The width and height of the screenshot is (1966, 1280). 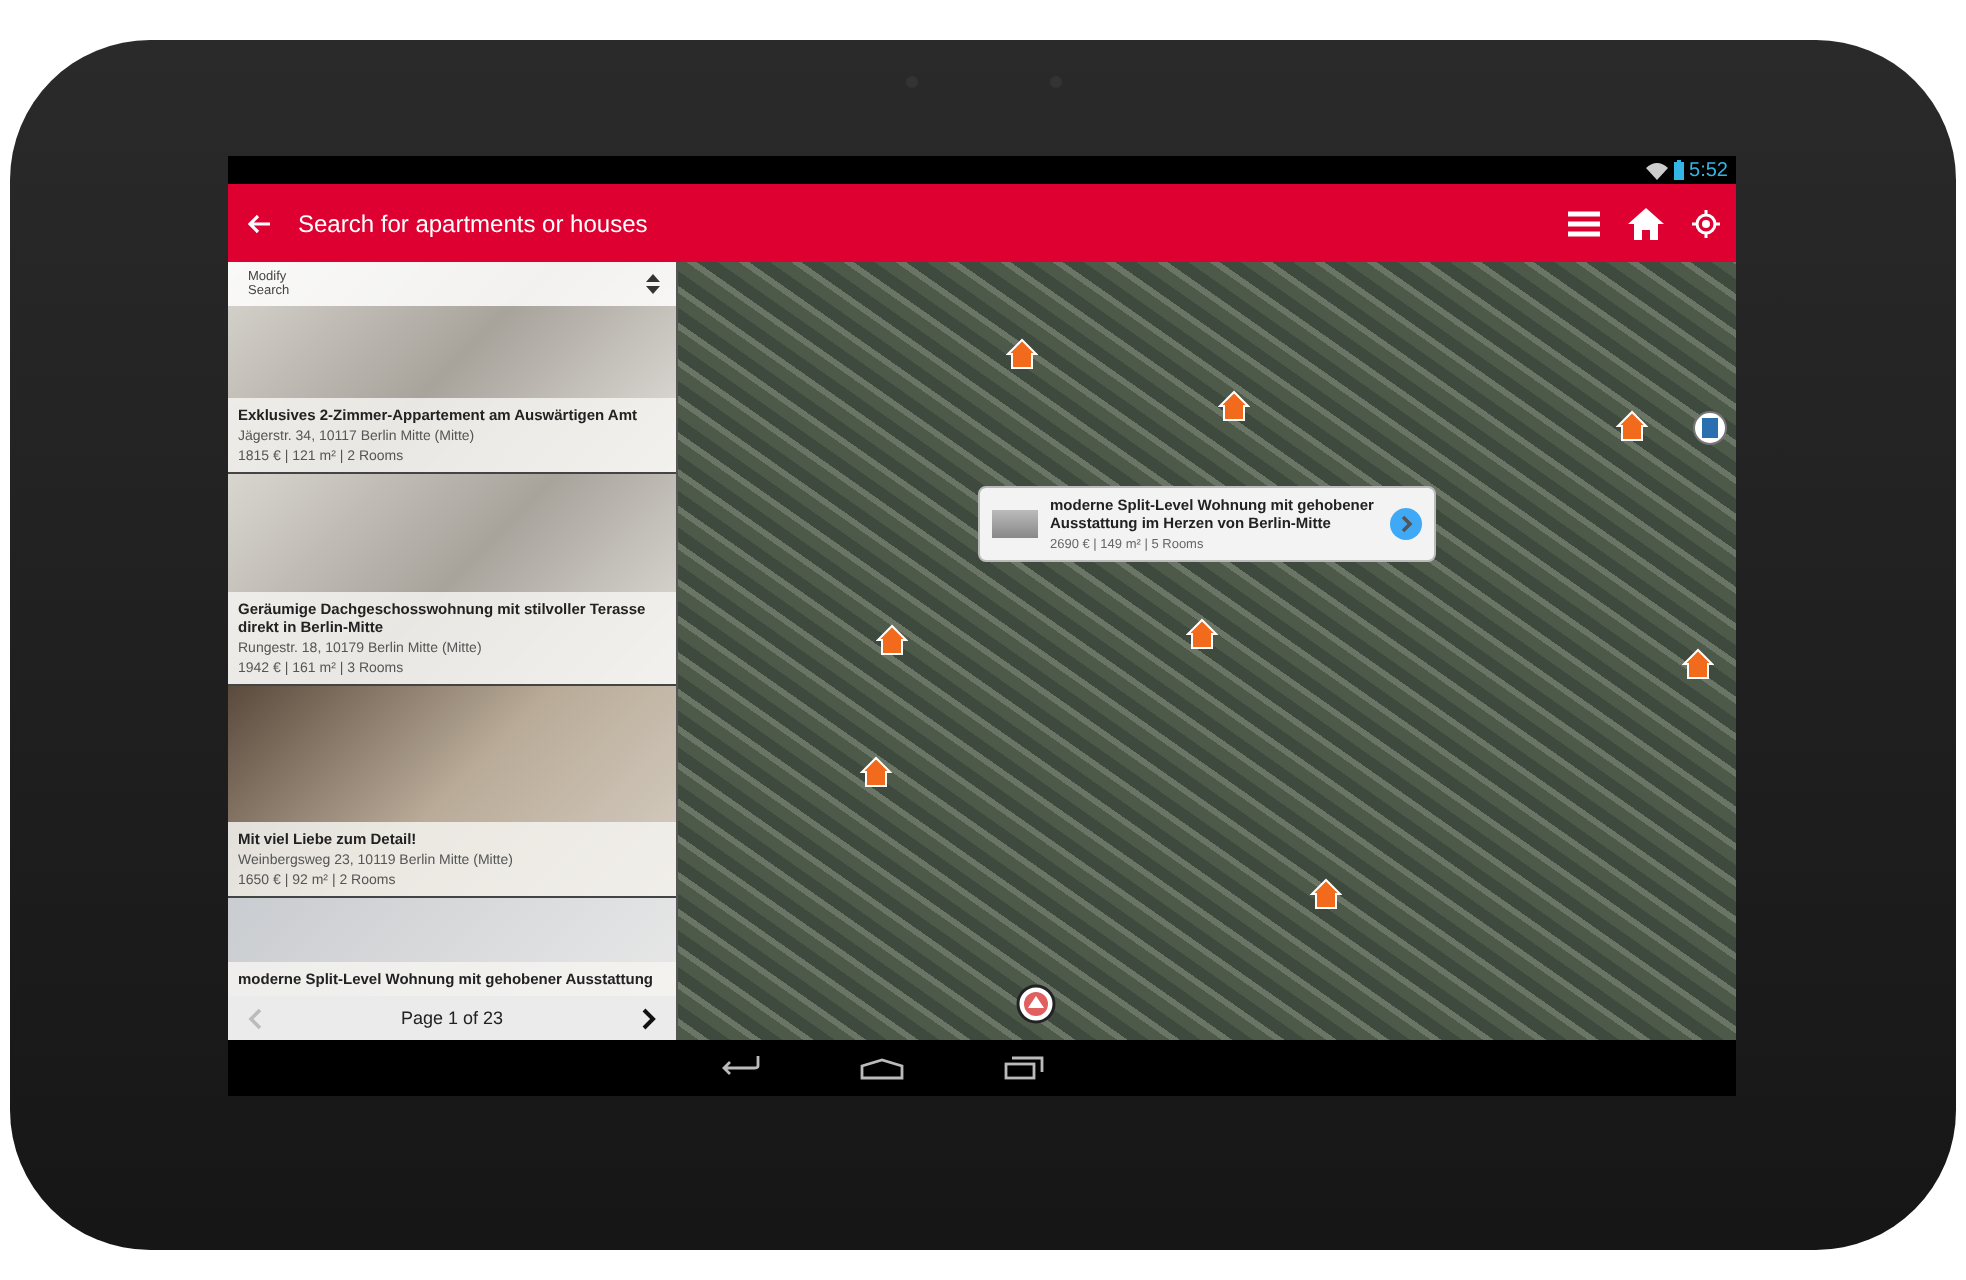 I want to click on photo-placeholder, so click(x=1015, y=524).